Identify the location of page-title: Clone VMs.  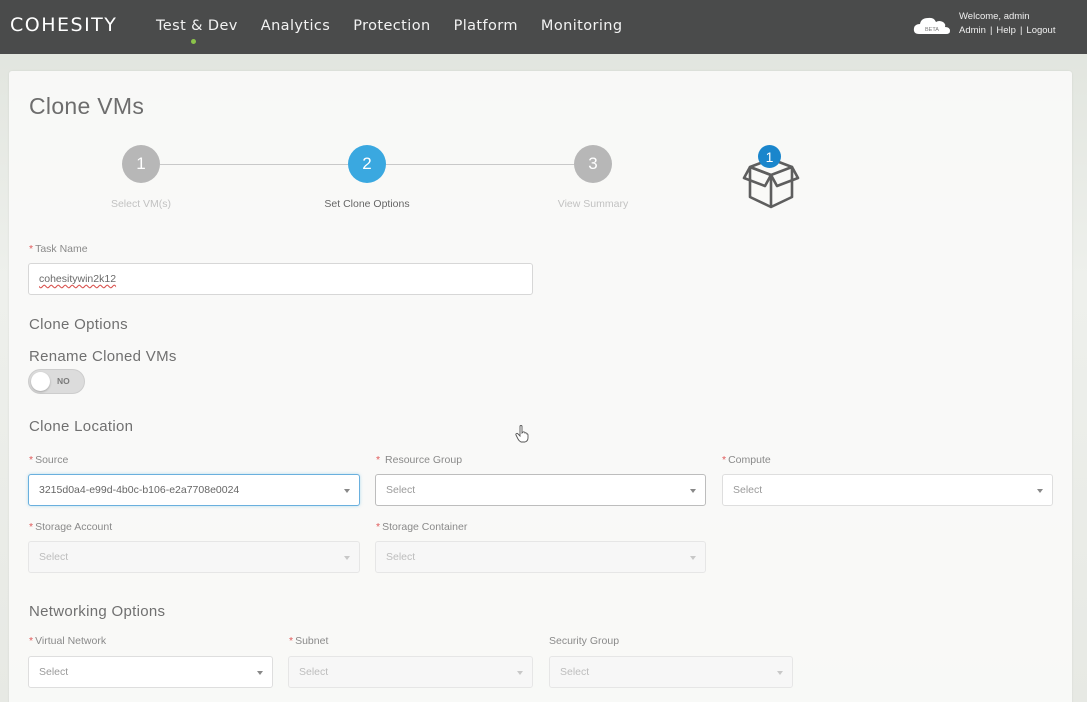
(87, 106).